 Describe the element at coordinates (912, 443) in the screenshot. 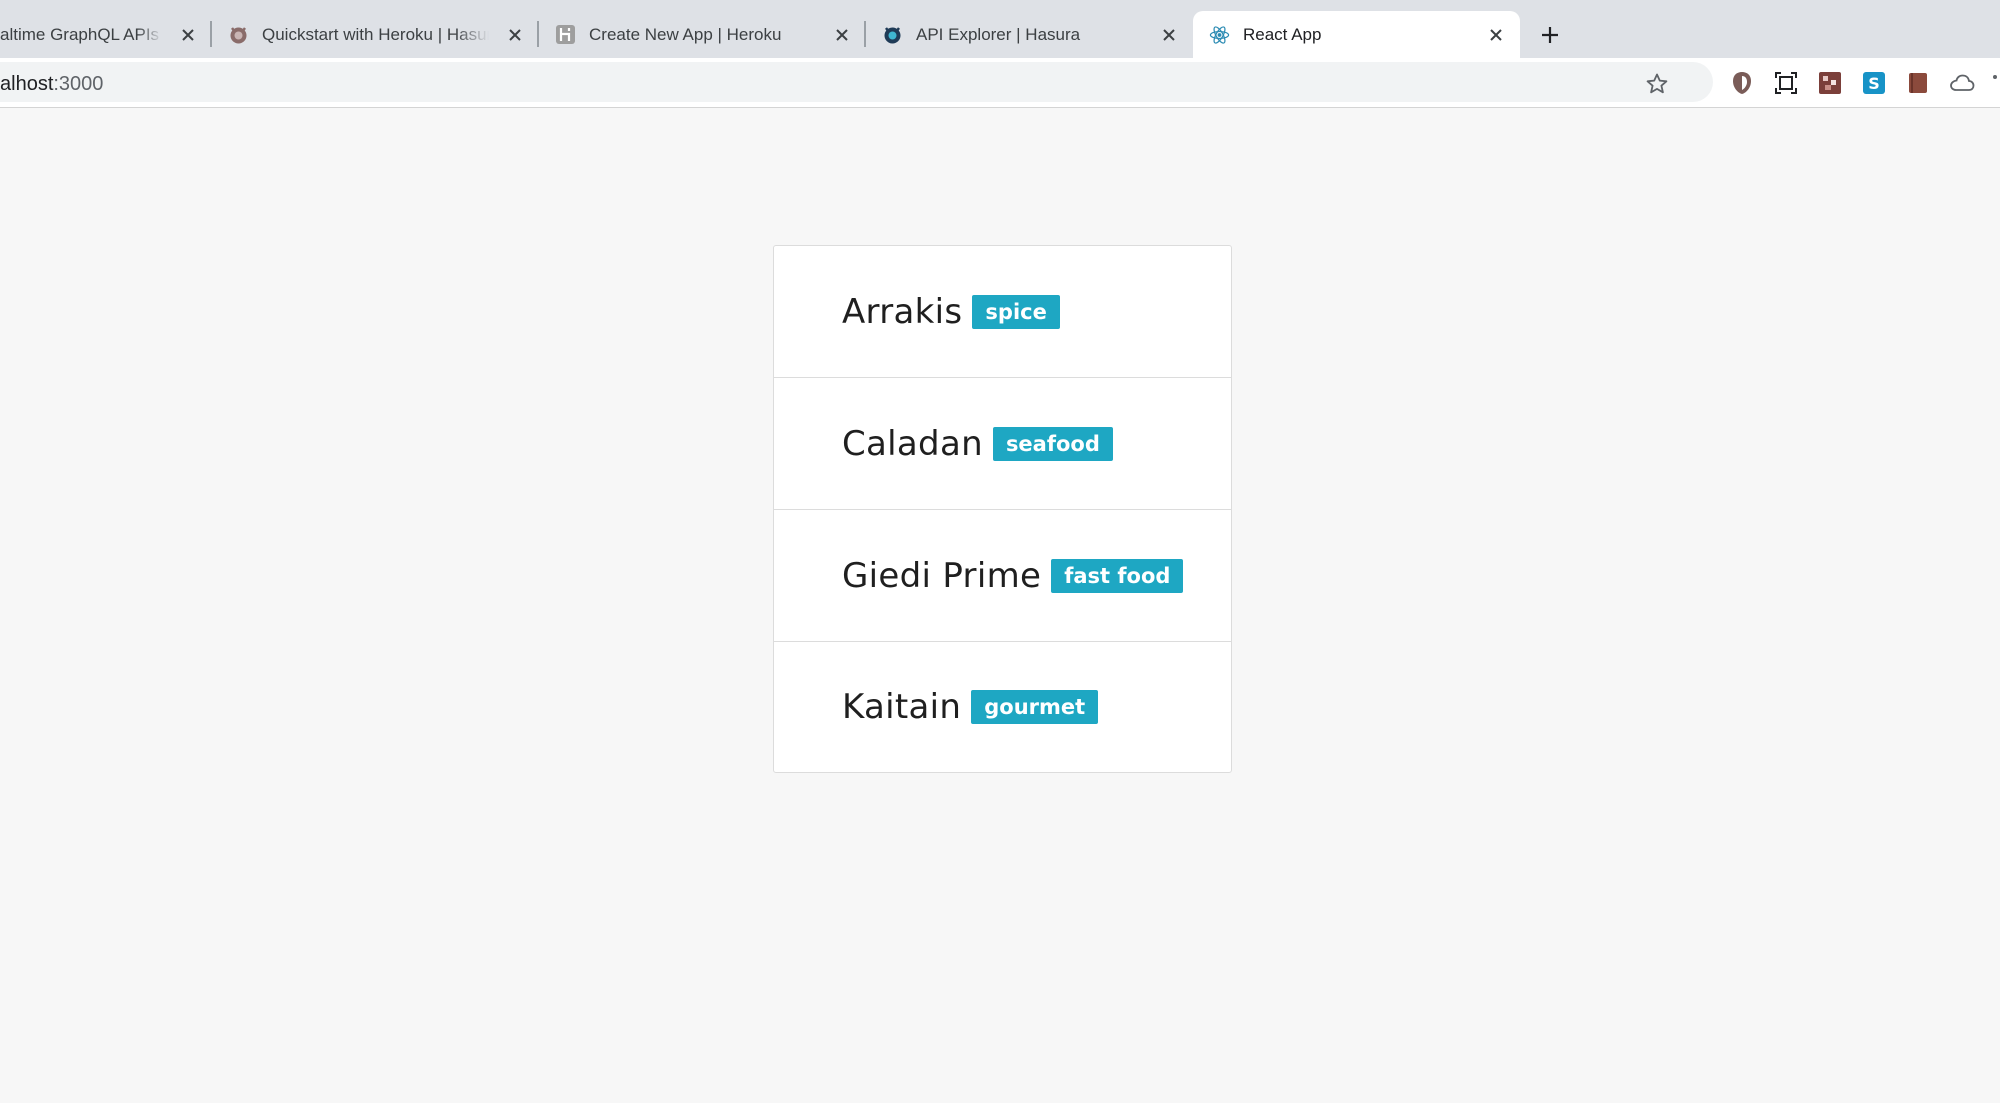

I see `location-name: Caladan` at that location.